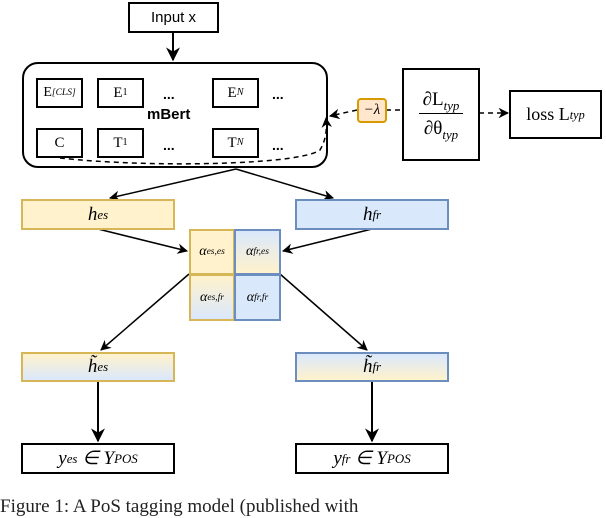  I want to click on gradient-derivative-box: ∂Ltyp ∂θtyp, so click(441, 114).